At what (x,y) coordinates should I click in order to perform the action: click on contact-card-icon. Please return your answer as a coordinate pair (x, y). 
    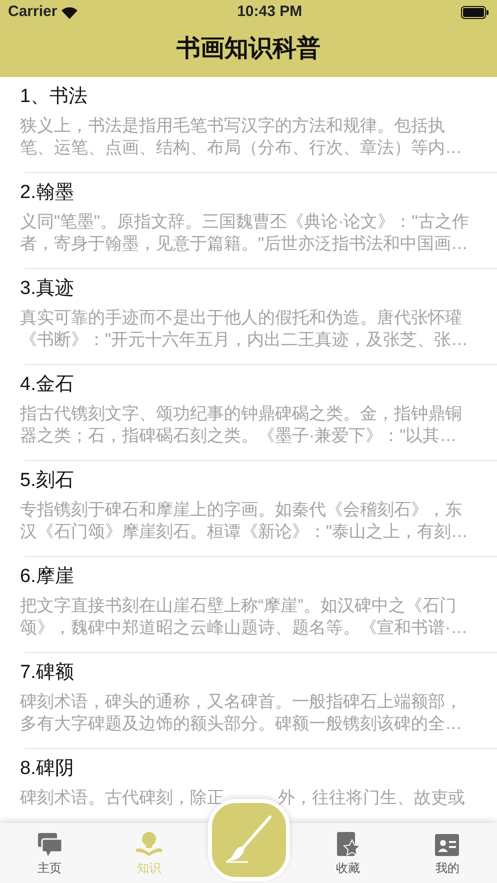
    Looking at the image, I should click on (447, 844).